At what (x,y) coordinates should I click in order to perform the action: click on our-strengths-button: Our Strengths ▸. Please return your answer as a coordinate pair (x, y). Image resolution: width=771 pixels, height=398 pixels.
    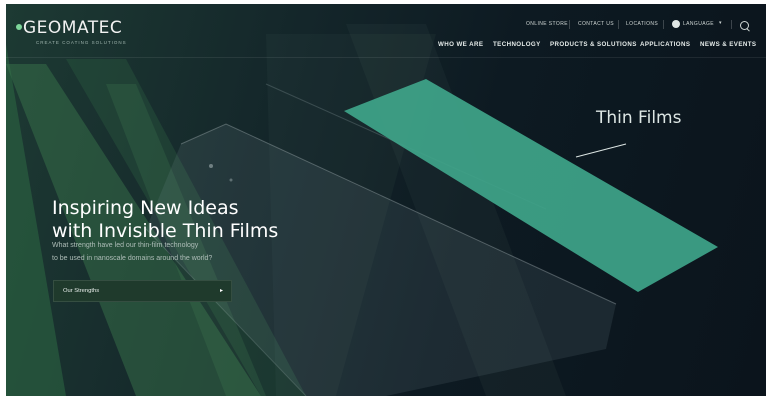
    Looking at the image, I should click on (142, 291).